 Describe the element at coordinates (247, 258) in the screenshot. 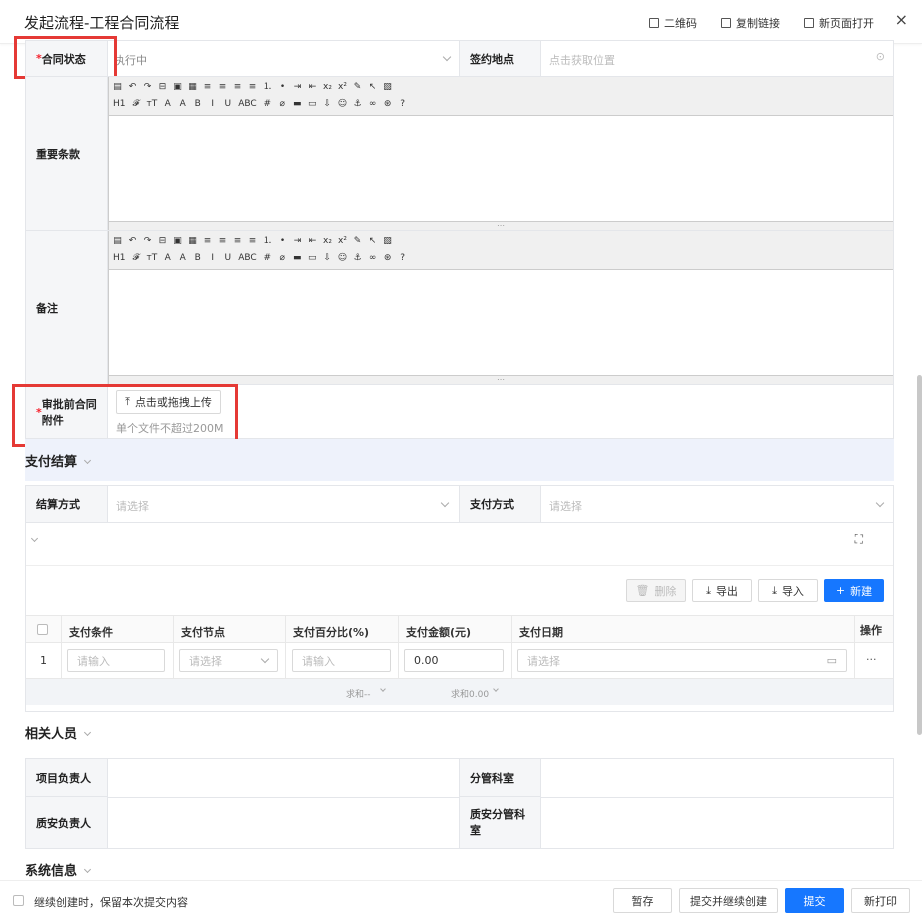

I see `editor-tool-icon: ABC` at that location.